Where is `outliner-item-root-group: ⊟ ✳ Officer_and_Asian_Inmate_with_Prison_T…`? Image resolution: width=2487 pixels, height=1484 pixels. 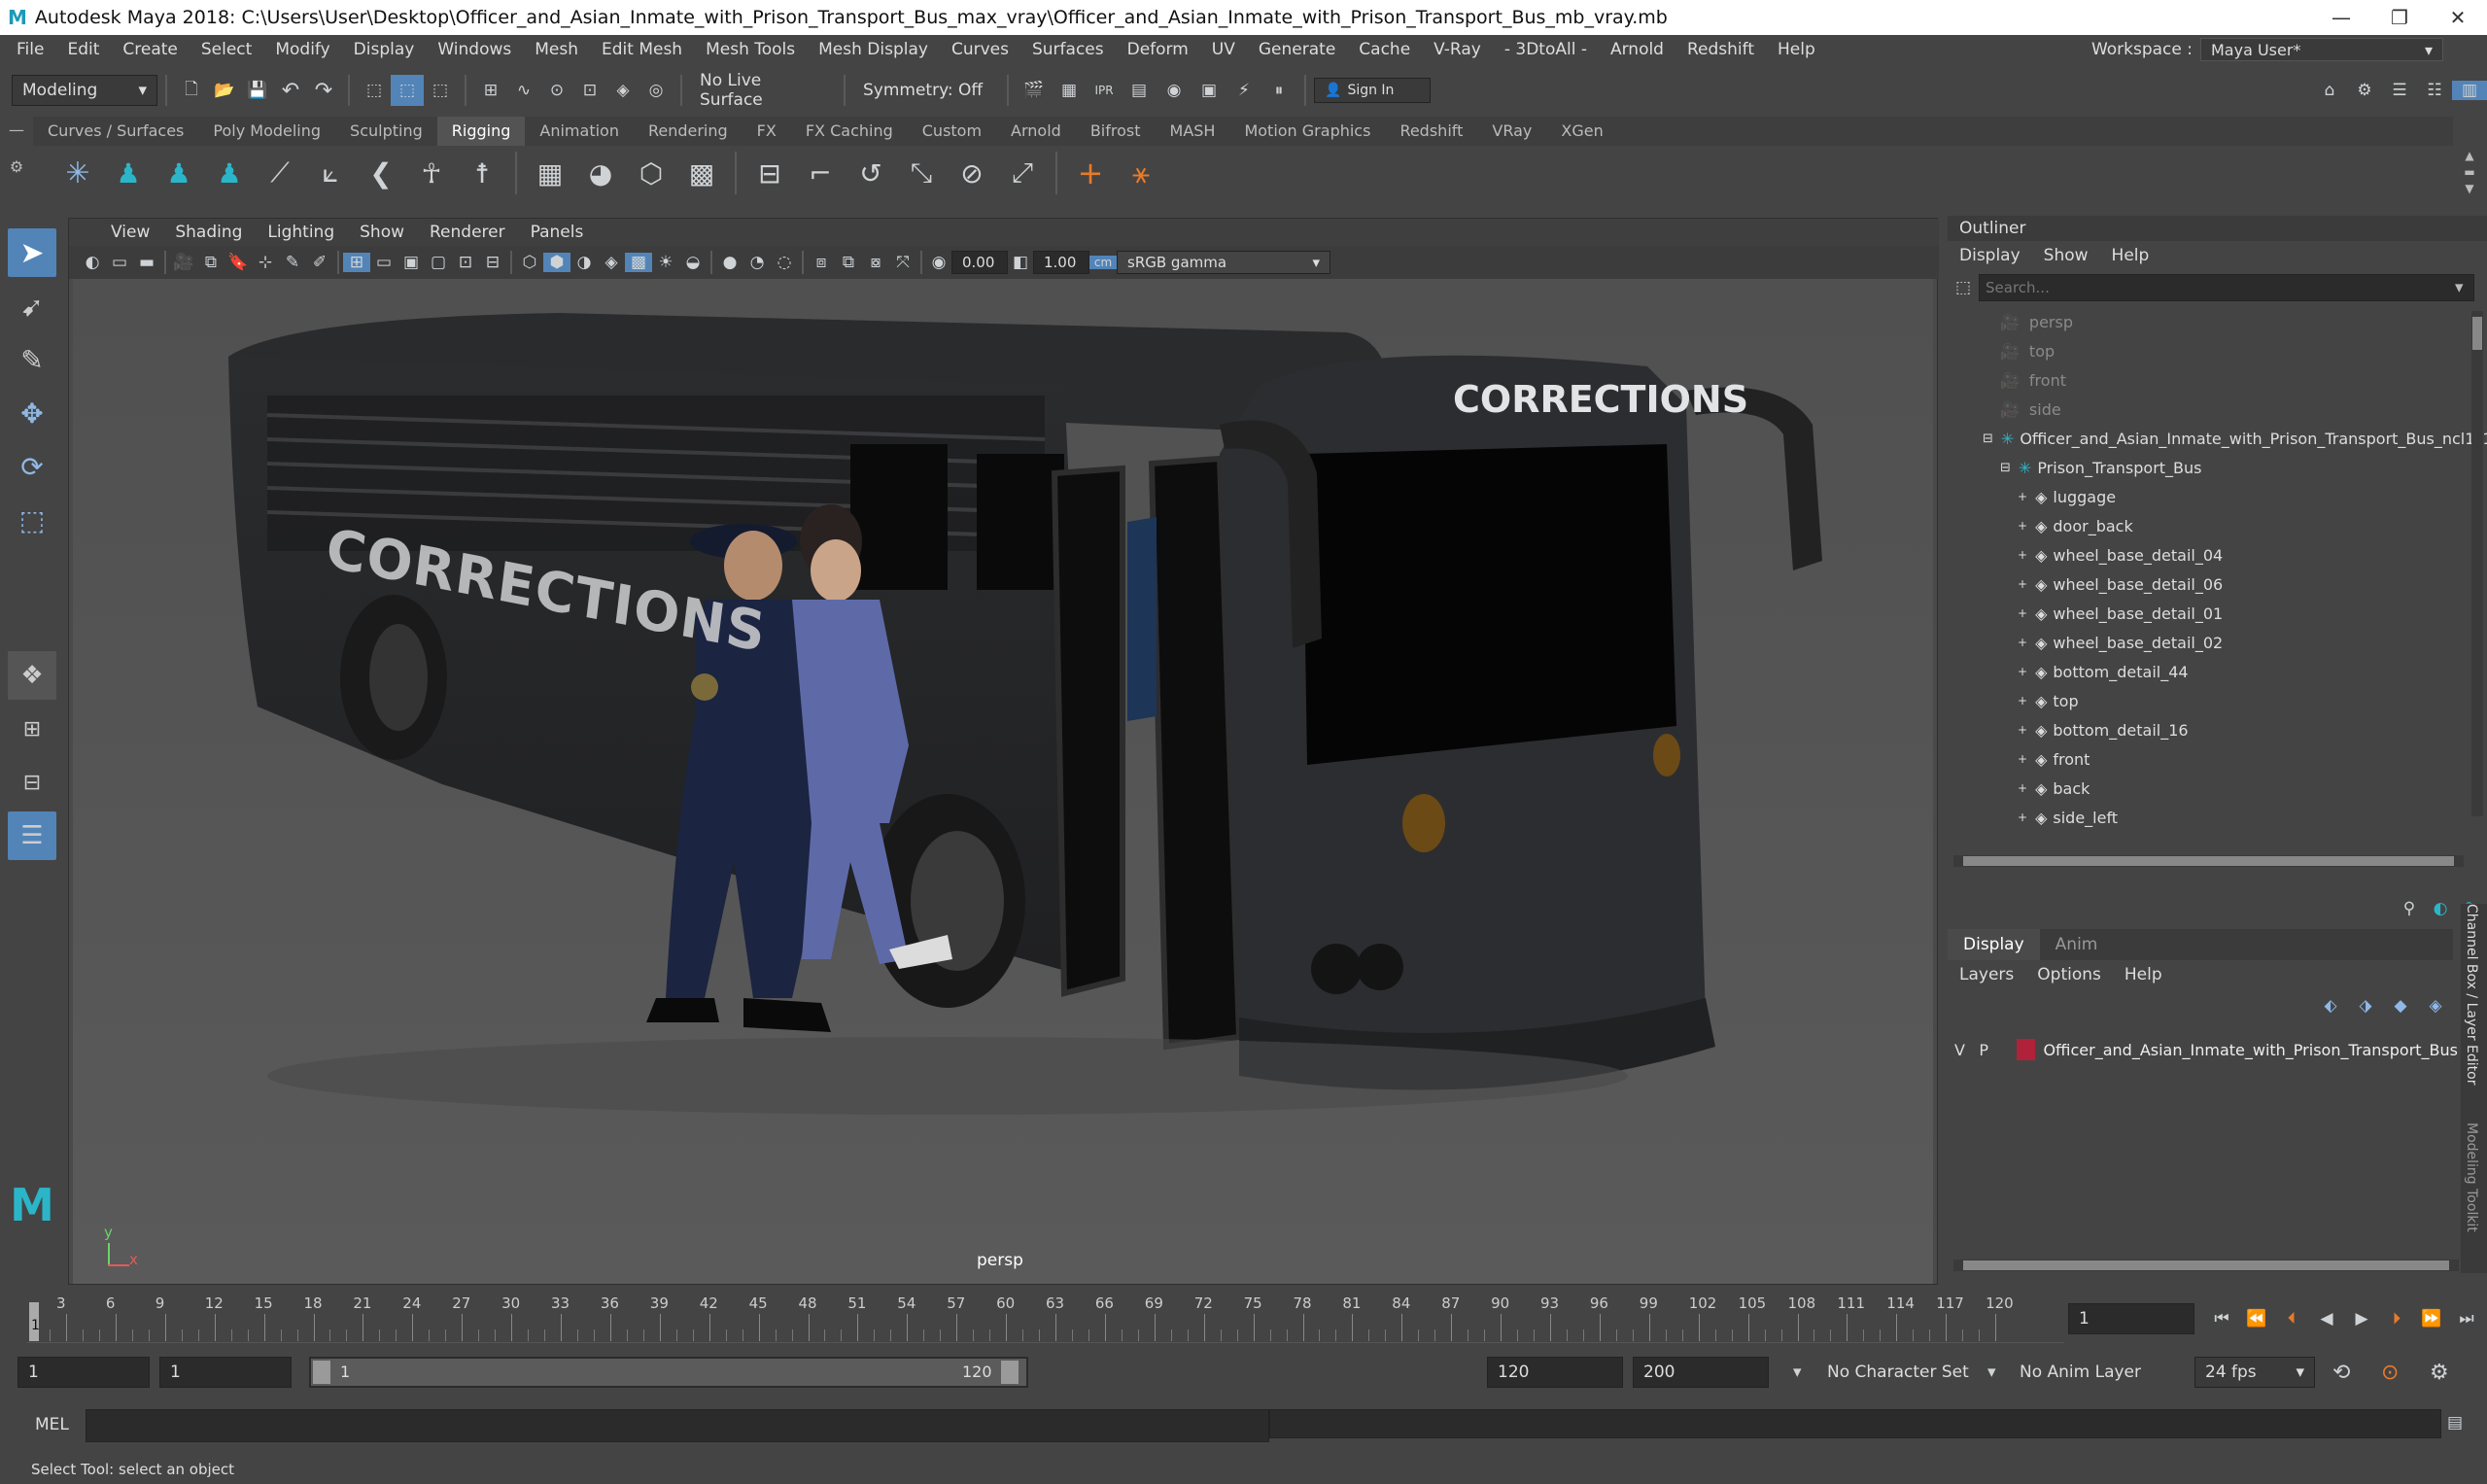 outliner-item-root-group: ⊟ ✳ Officer_and_Asian_Inmate_with_Prison_T… is located at coordinates (2217, 438).